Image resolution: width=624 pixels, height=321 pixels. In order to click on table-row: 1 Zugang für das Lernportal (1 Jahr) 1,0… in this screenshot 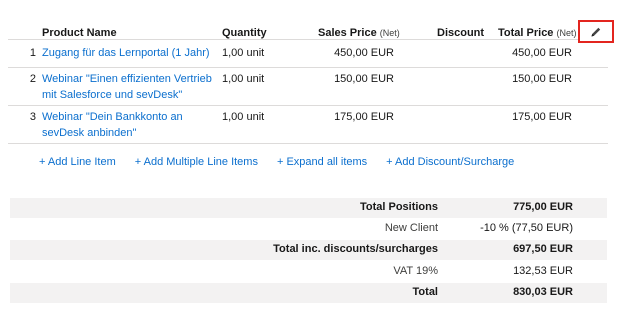, I will do `click(308, 54)`.